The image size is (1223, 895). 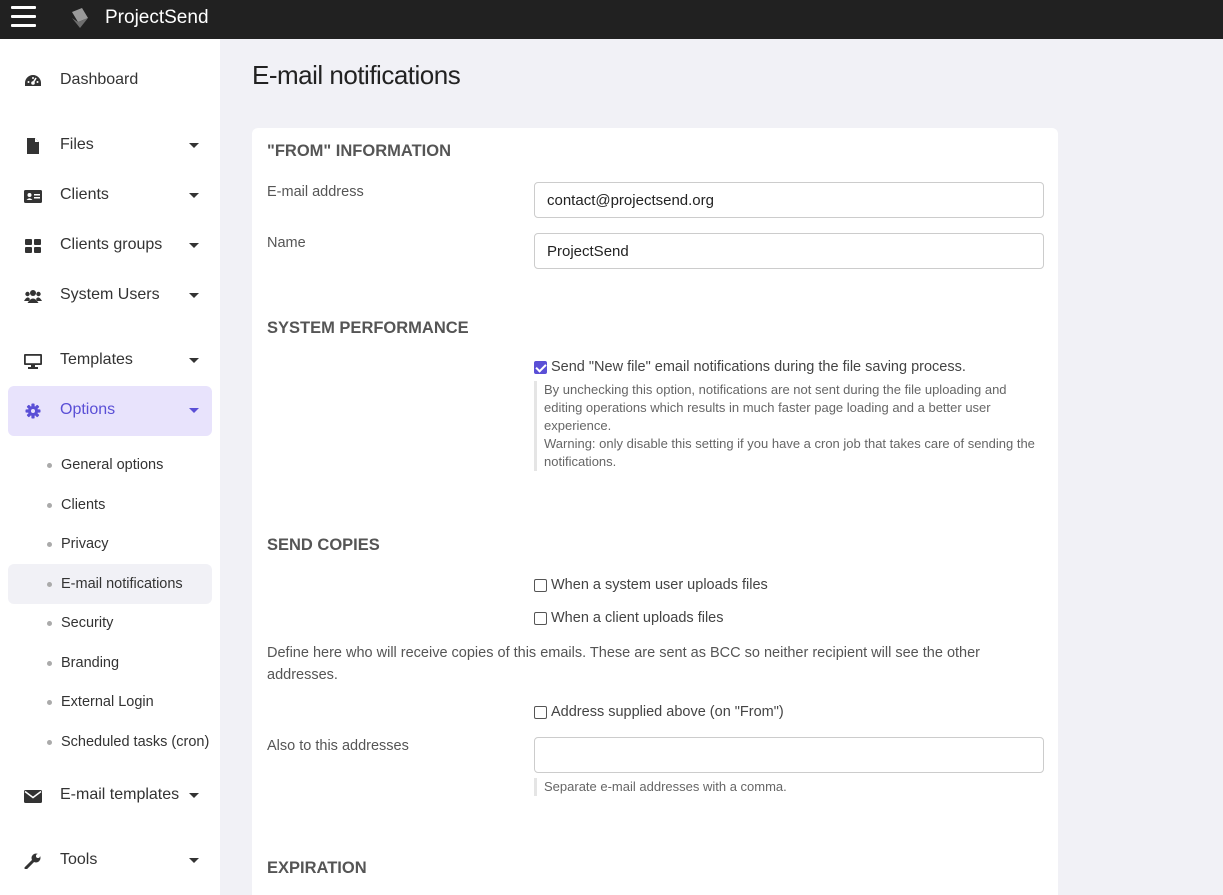 What do you see at coordinates (368, 328) in the screenshot?
I see `section-heading-performance: SYSTEM PERFORMANCE` at bounding box center [368, 328].